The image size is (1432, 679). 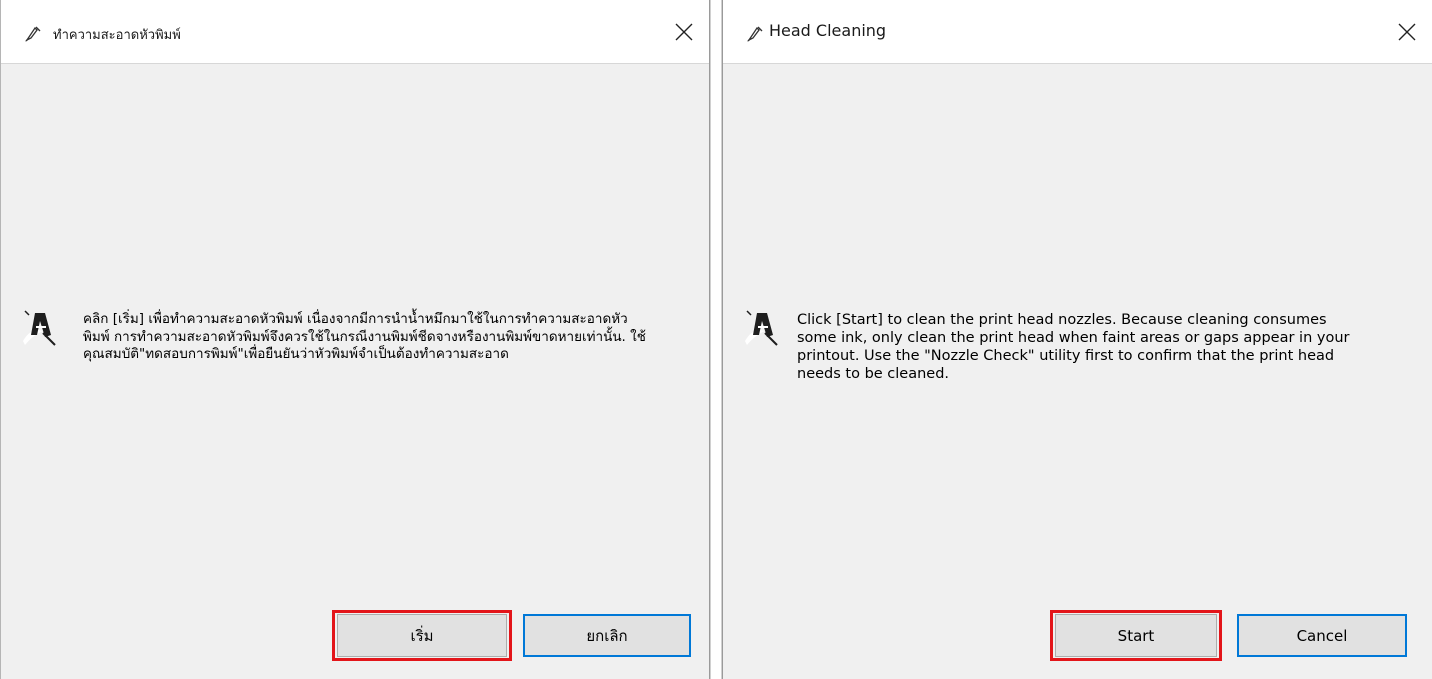 I want to click on cancel-button: Cancel, so click(x=1322, y=635).